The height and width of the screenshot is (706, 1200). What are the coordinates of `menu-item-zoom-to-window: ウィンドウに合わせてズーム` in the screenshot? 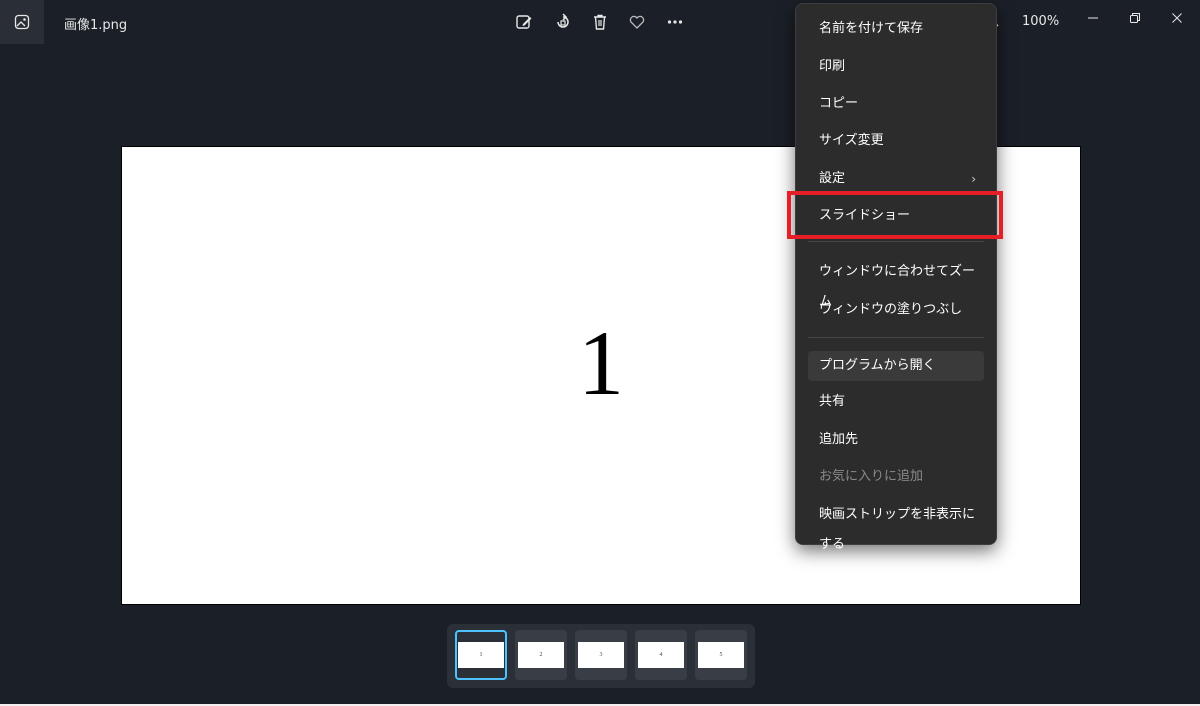 It's located at (896, 283).